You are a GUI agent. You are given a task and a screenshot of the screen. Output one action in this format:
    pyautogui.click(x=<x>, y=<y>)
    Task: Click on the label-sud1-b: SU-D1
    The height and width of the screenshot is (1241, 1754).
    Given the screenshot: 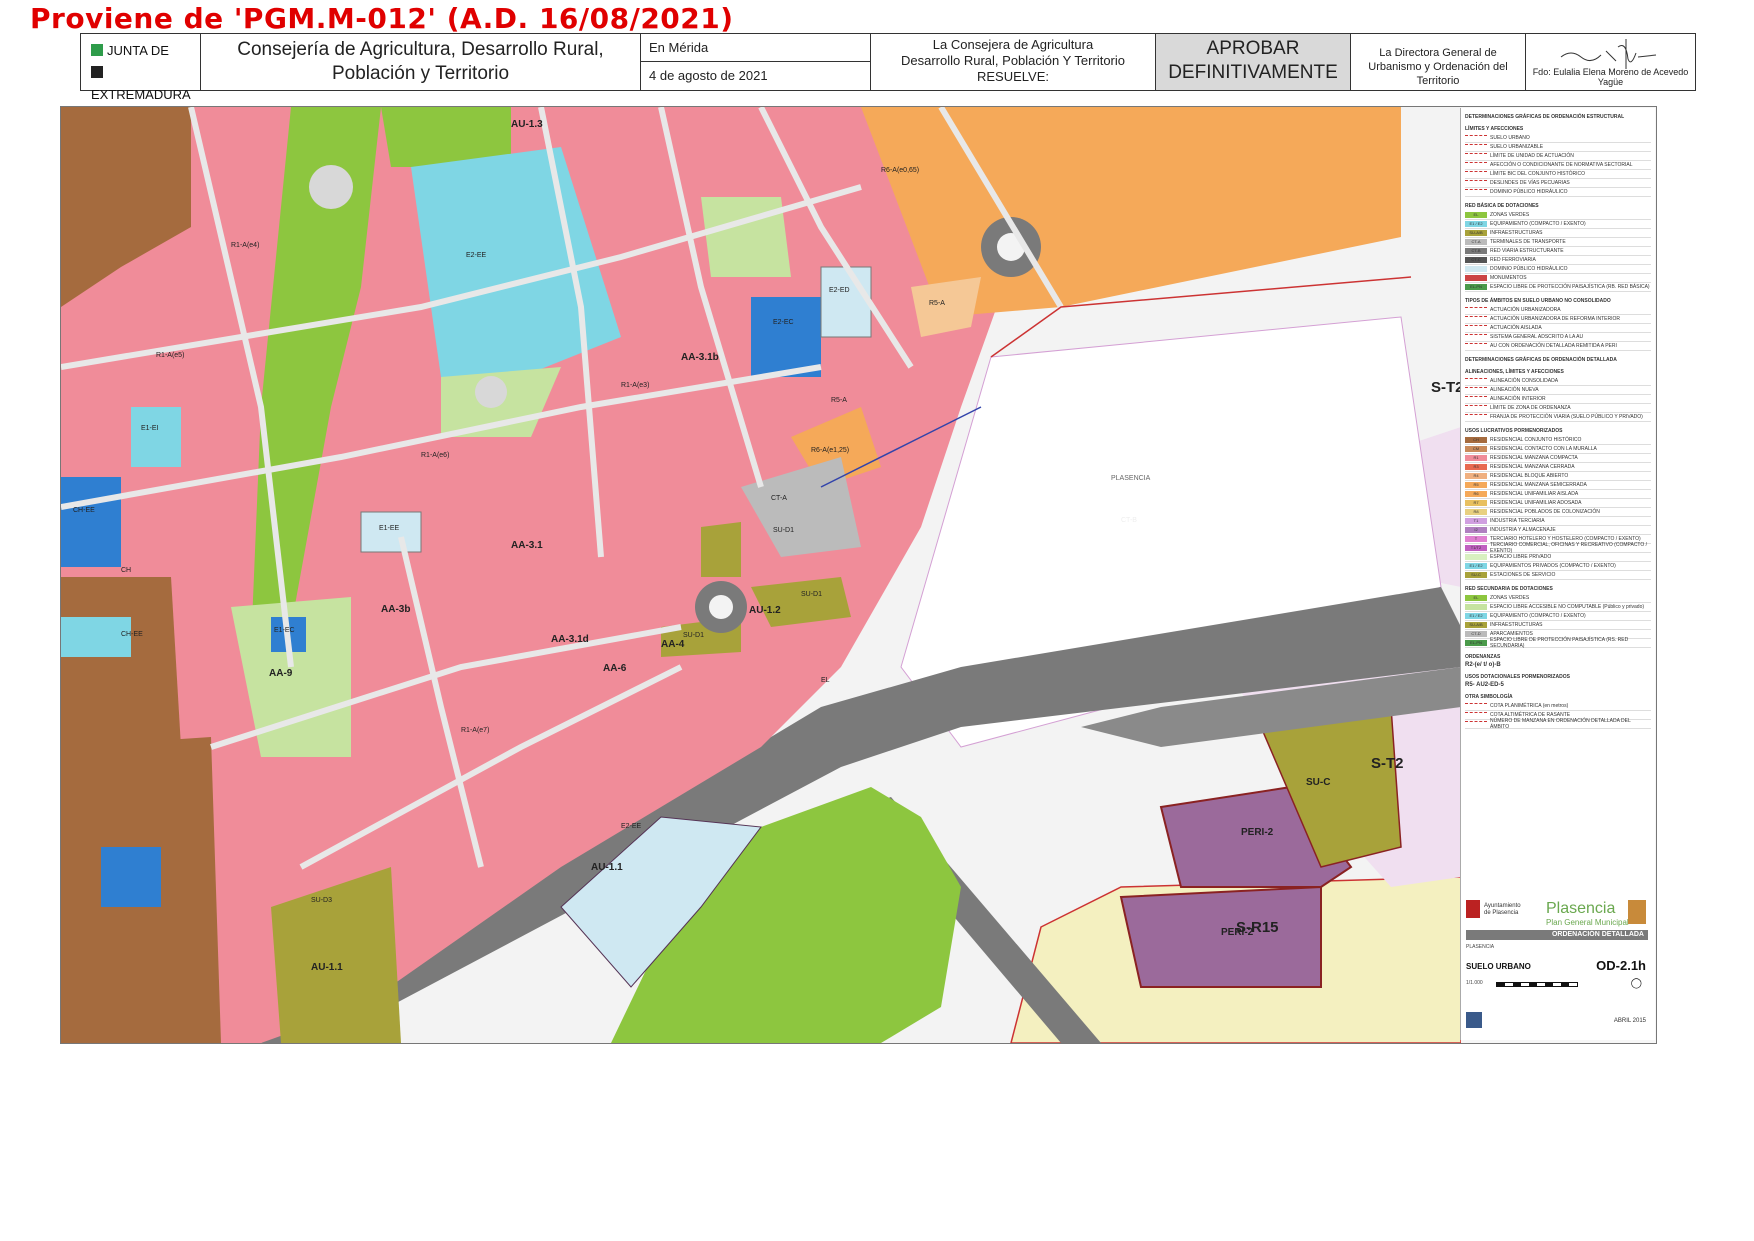 What is the action you would take?
    pyautogui.click(x=812, y=594)
    